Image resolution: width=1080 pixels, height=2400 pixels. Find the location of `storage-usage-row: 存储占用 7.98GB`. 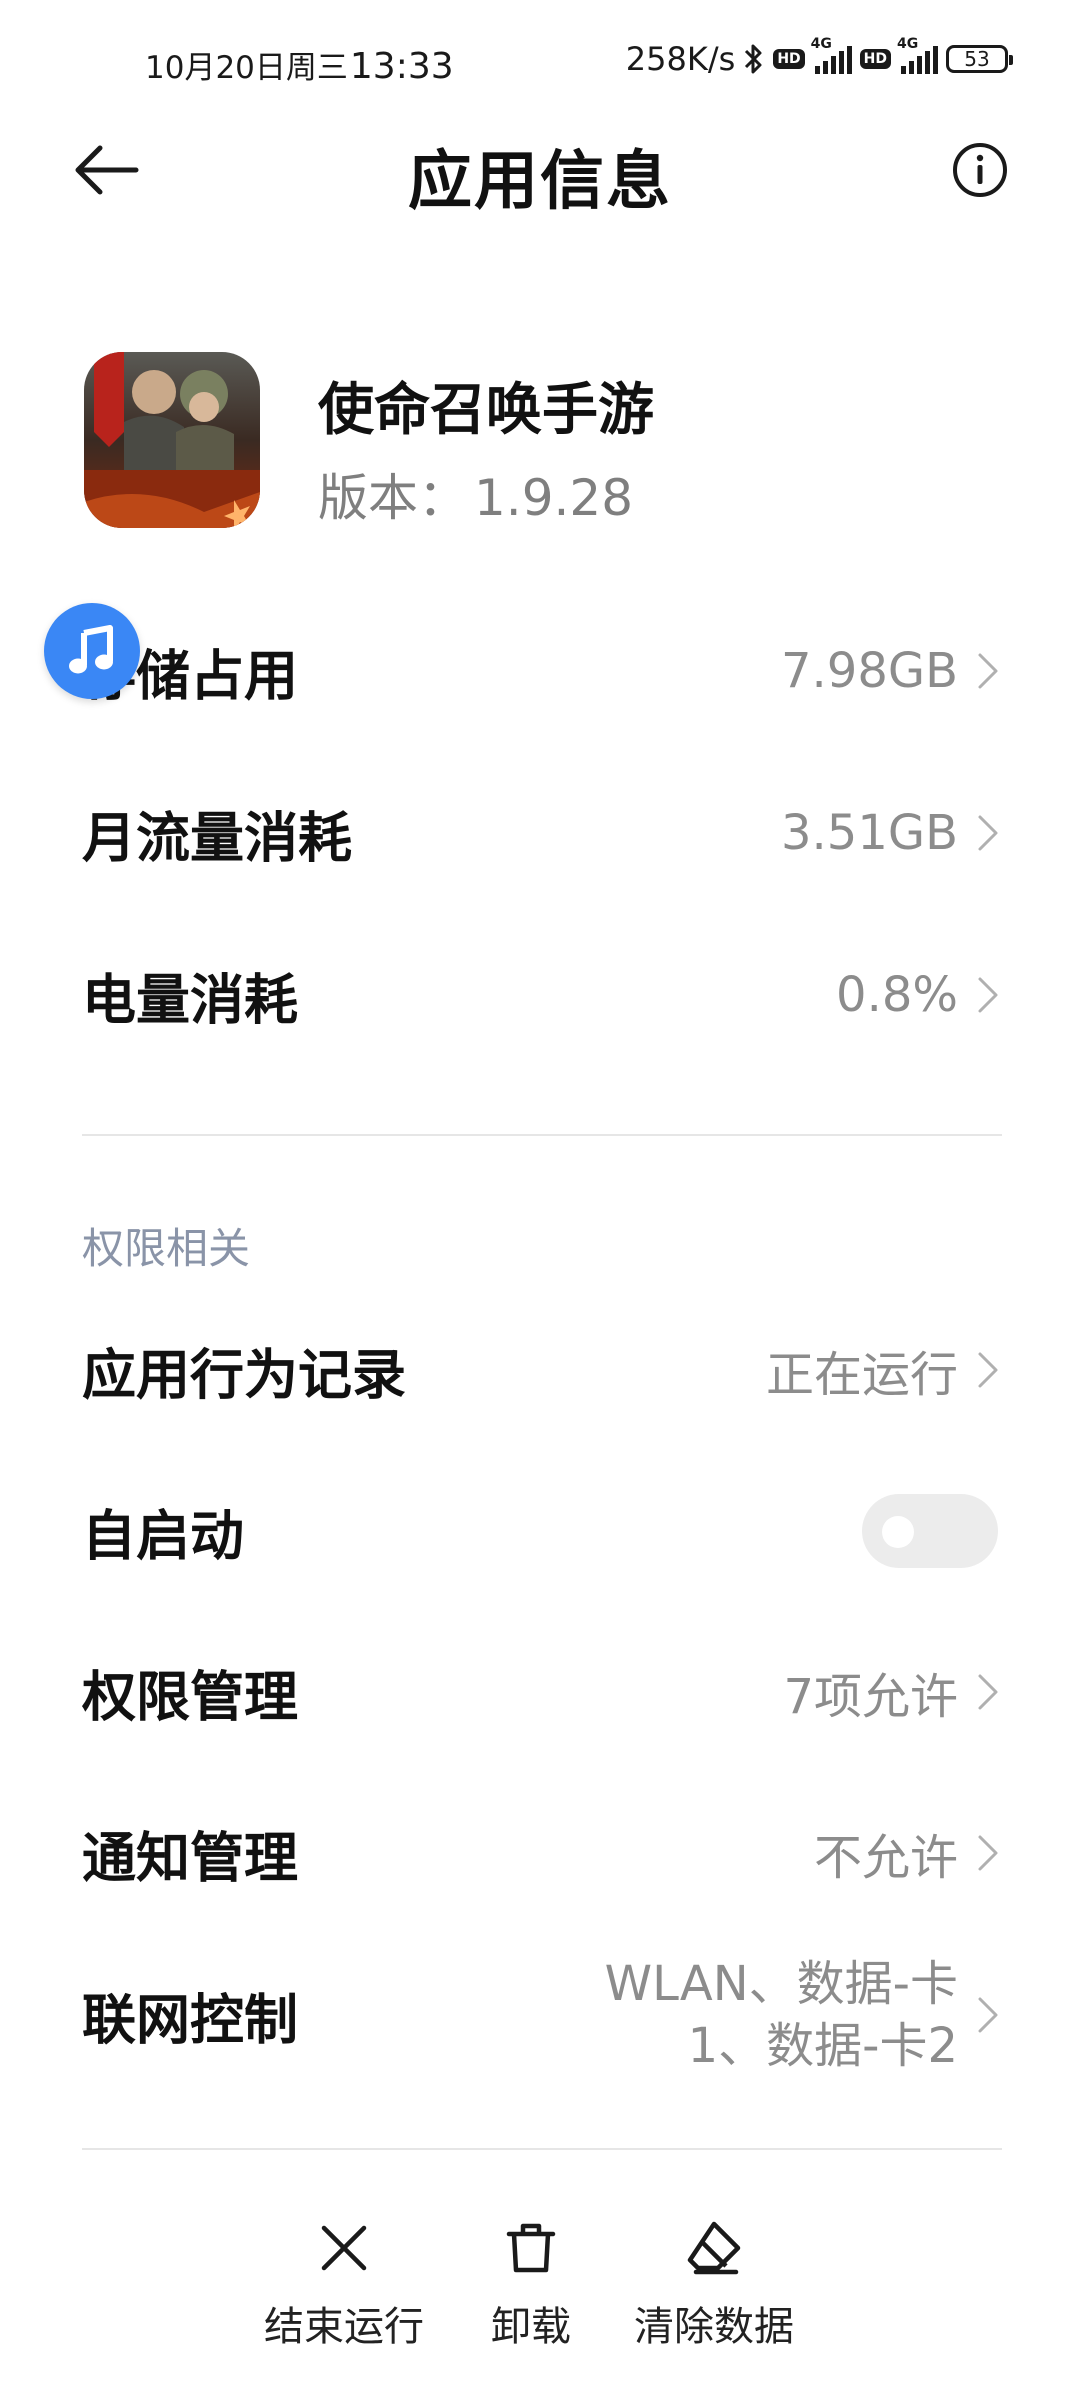

storage-usage-row: 存储占用 7.98GB is located at coordinates (540, 671).